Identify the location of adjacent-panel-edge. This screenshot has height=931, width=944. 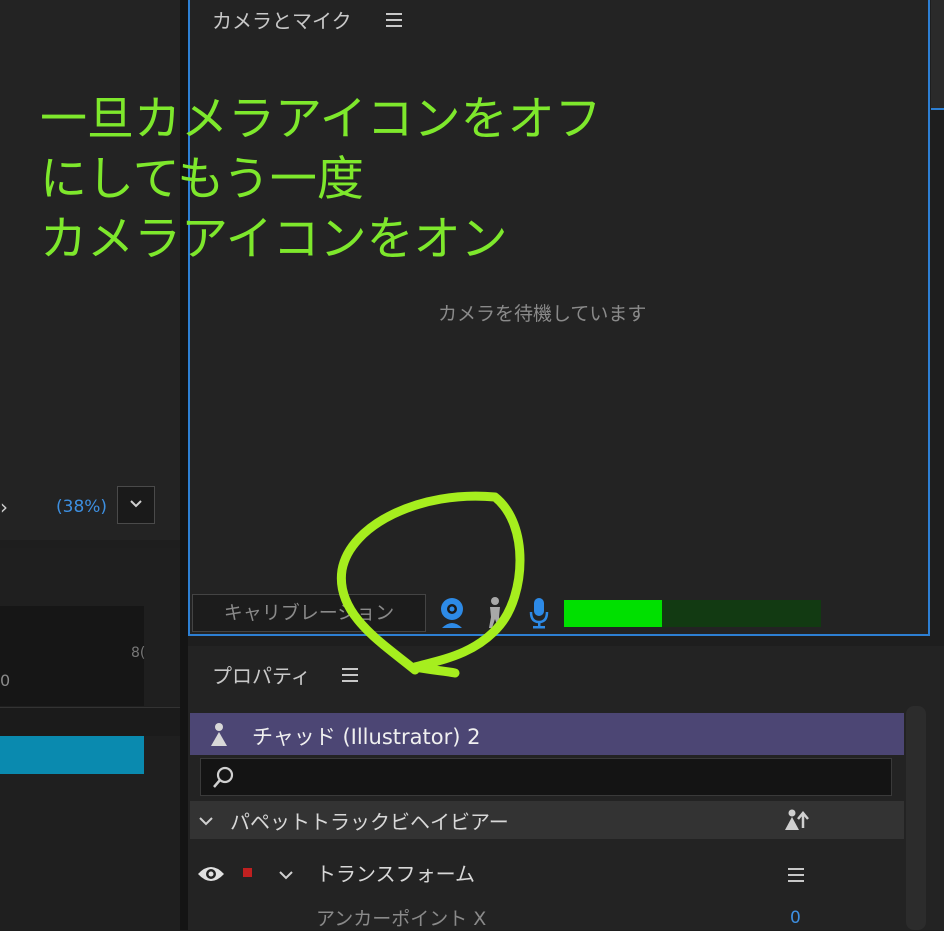
(937, 54).